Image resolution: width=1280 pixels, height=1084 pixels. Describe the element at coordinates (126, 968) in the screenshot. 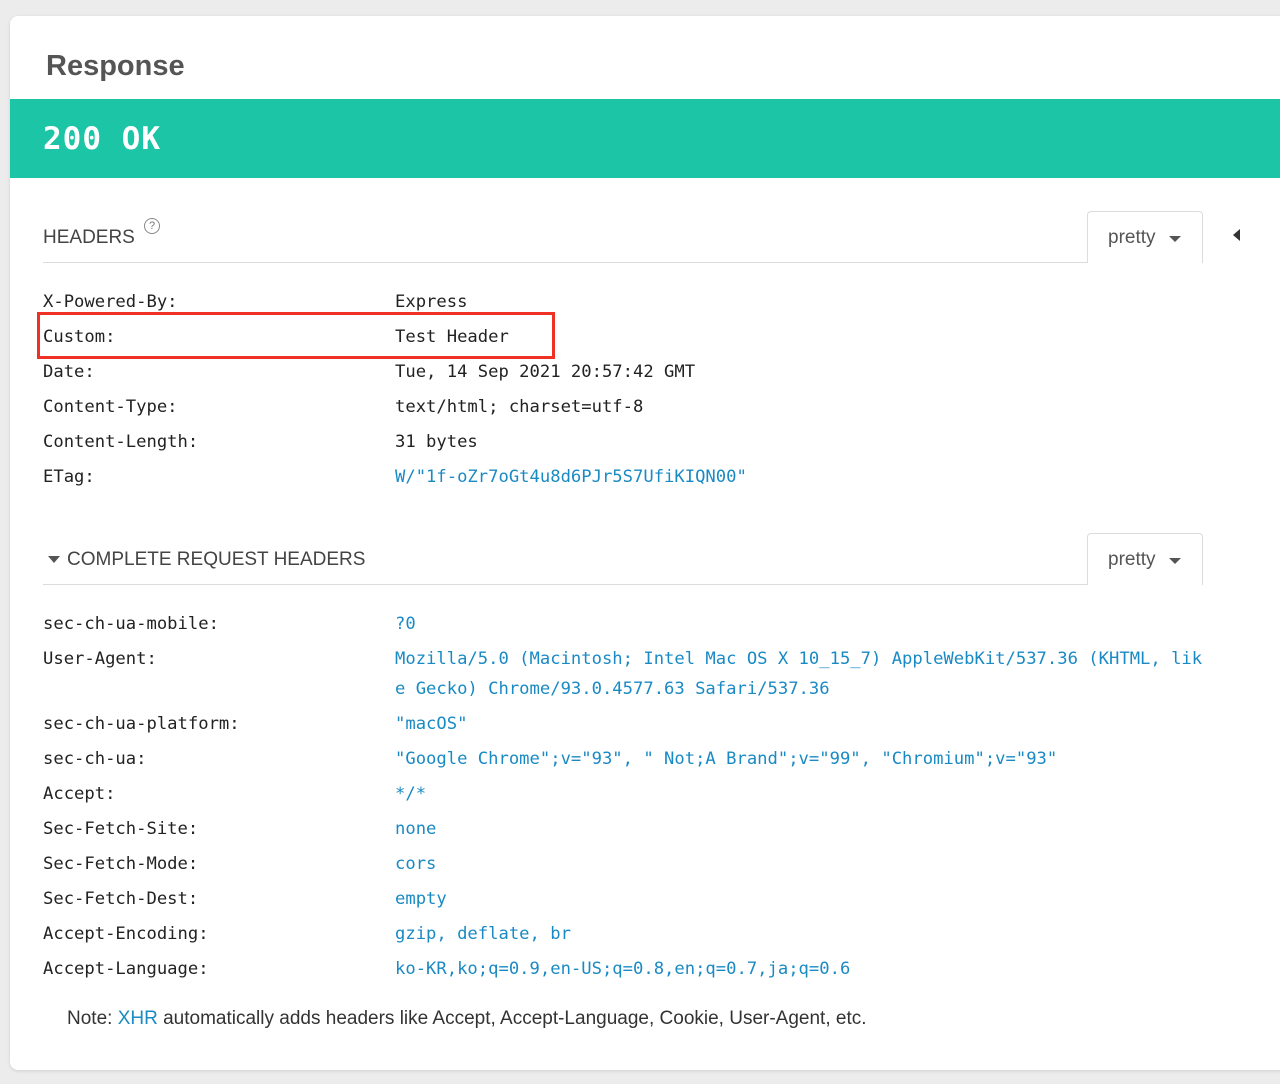

I see `header-key: Accept-Language:` at that location.